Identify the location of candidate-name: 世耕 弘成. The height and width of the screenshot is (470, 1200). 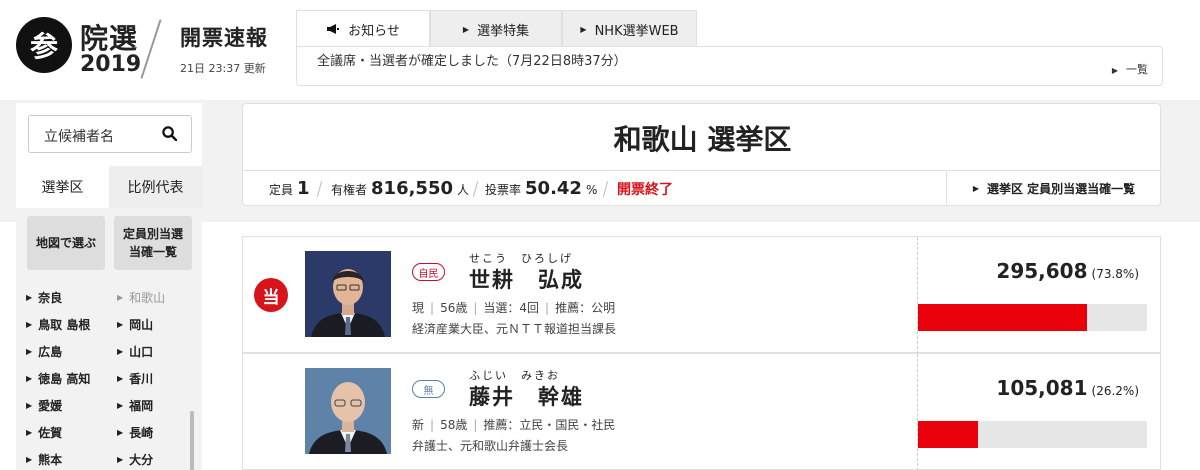
(526, 279).